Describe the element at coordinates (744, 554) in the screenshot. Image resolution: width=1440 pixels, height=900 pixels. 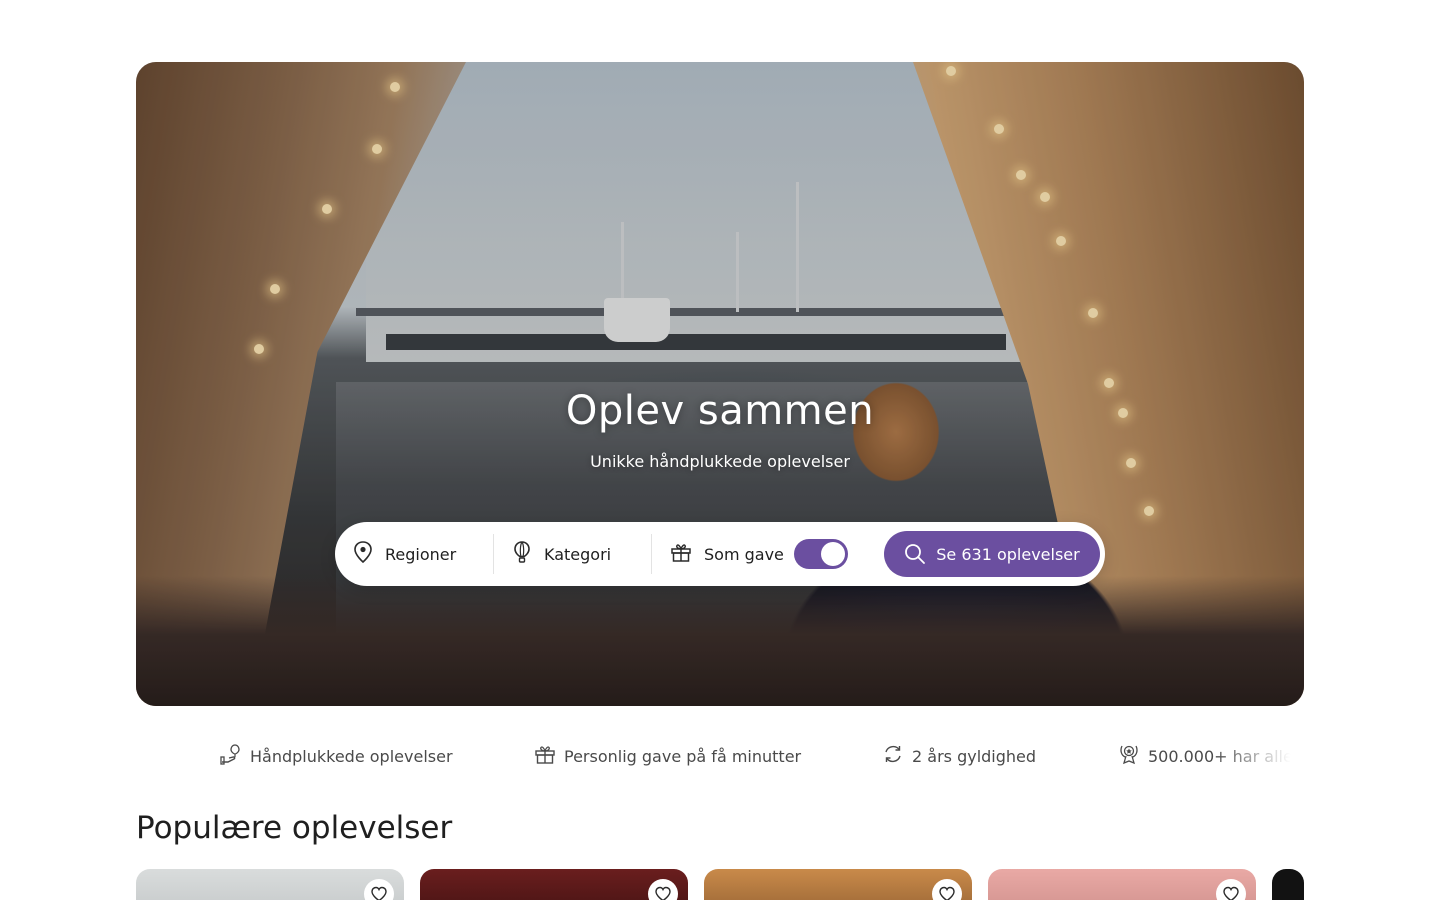
I see `gift-label: Som gave` at that location.